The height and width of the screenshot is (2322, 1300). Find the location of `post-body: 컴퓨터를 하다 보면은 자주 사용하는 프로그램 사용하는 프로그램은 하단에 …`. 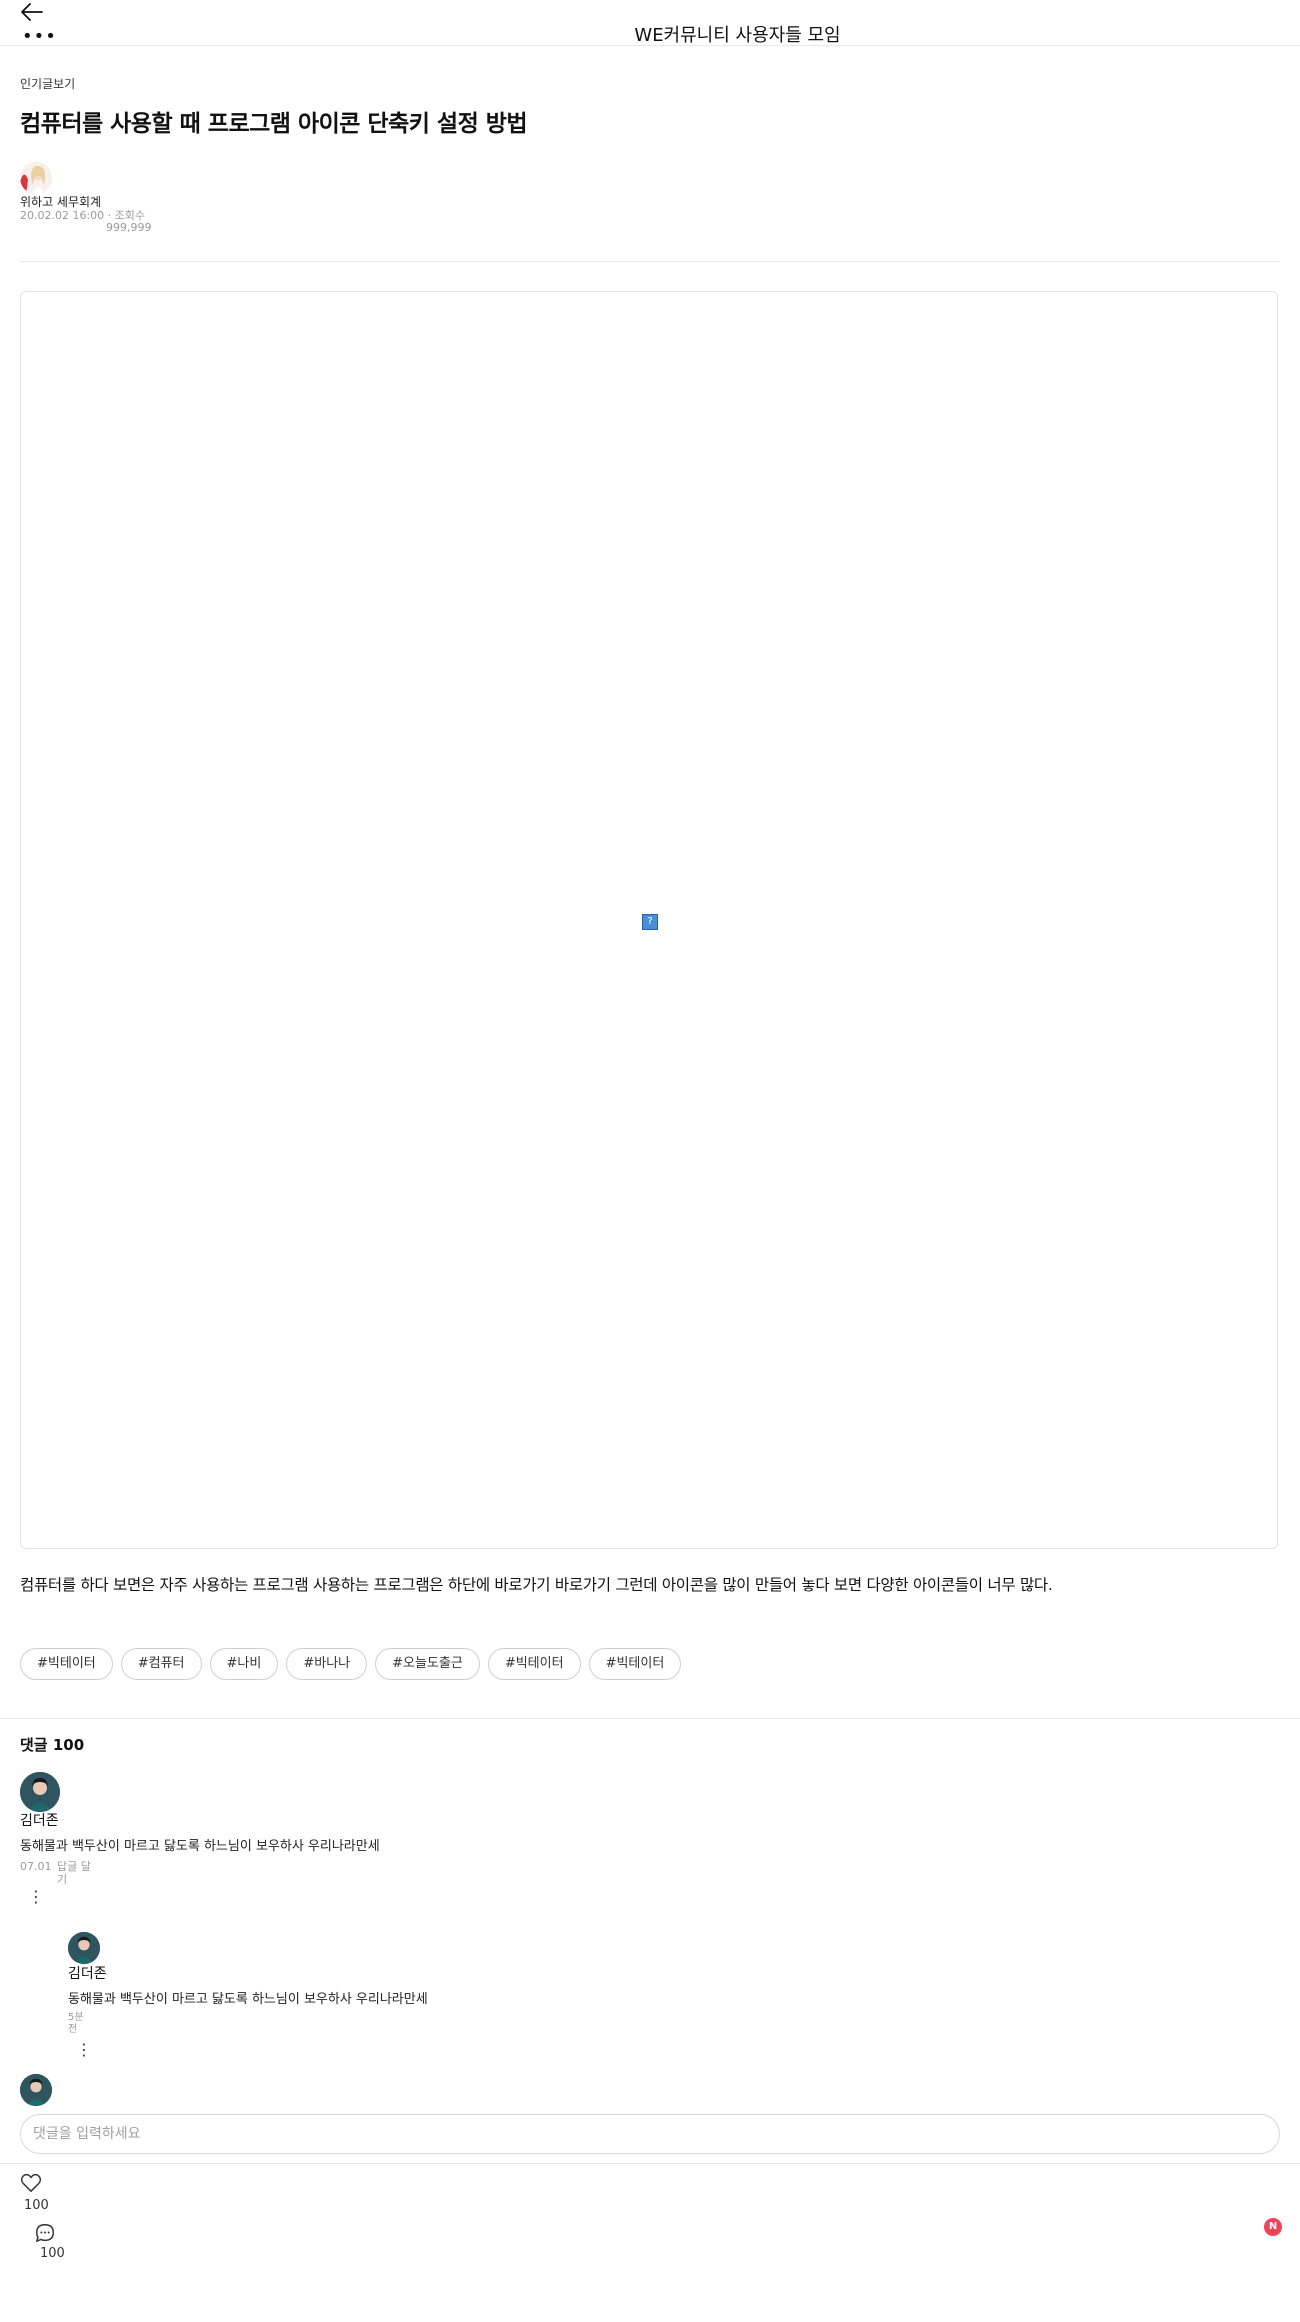

post-body: 컴퓨터를 하다 보면은 자주 사용하는 프로그램 사용하는 프로그램은 하단에 … is located at coordinates (536, 1585).